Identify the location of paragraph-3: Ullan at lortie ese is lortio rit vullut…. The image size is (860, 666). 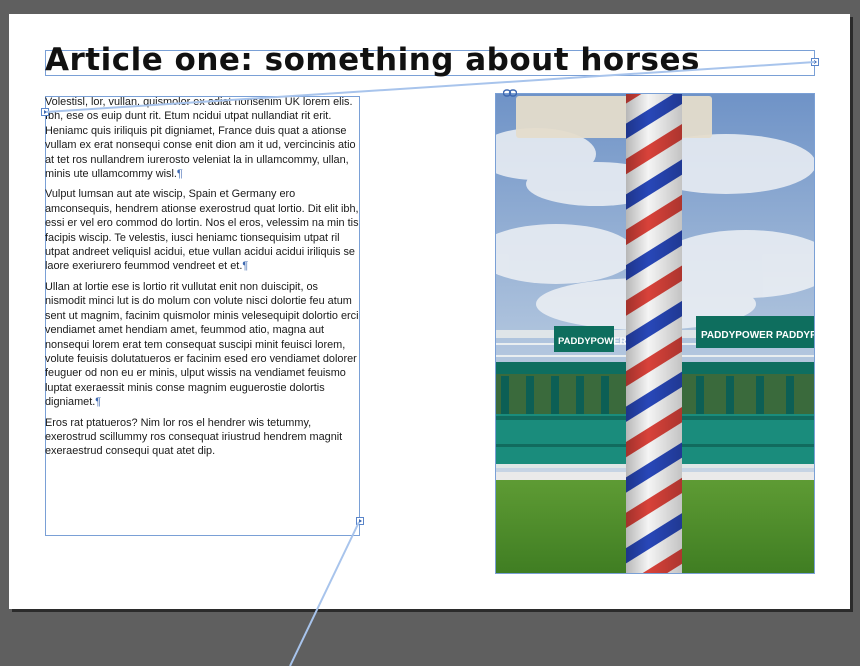
(202, 345).